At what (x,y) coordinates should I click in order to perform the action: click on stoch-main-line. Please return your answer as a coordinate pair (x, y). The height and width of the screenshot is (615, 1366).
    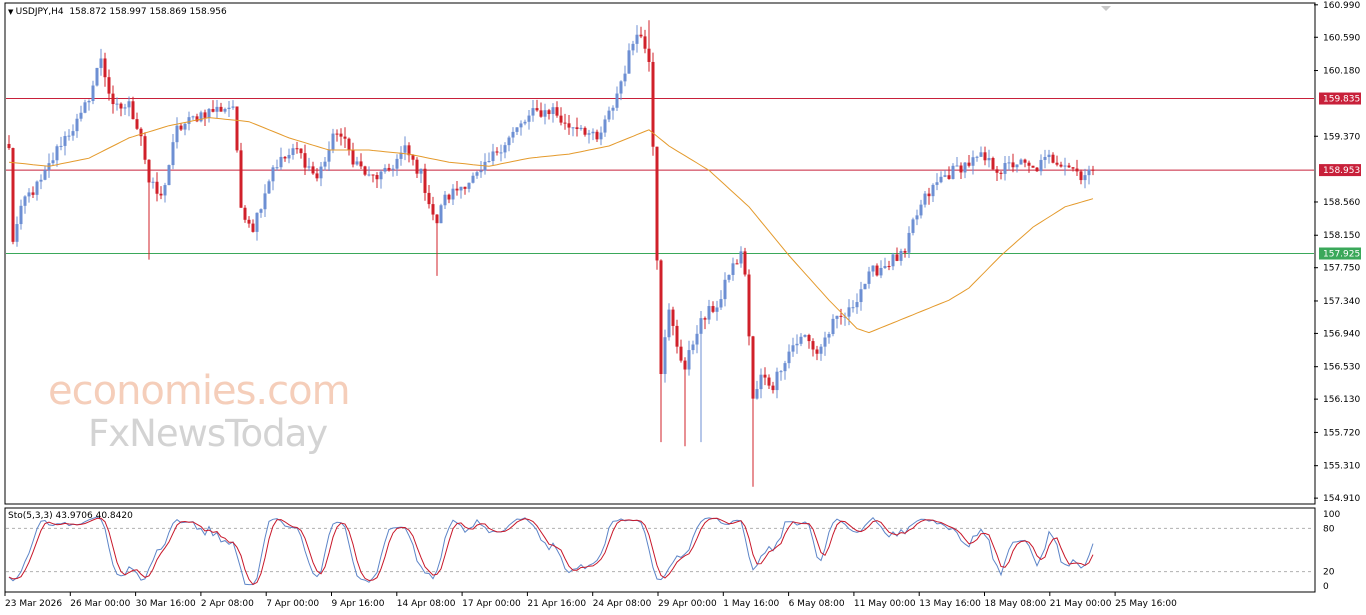
    Looking at the image, I should click on (551, 551).